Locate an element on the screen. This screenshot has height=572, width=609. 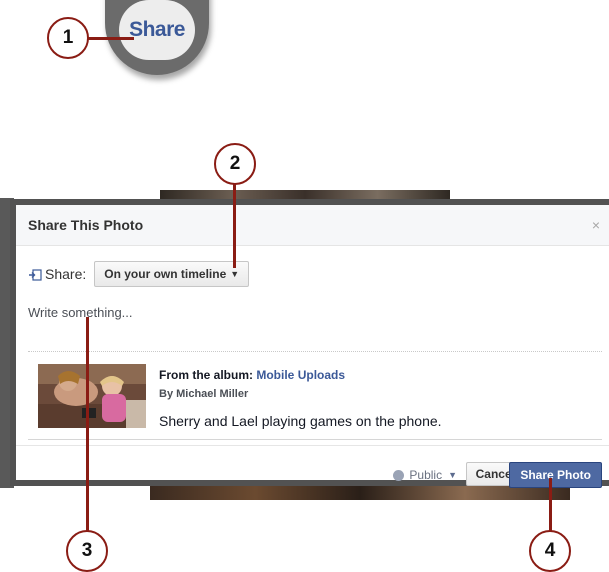
callout-4: 4 is located at coordinates (550, 551).